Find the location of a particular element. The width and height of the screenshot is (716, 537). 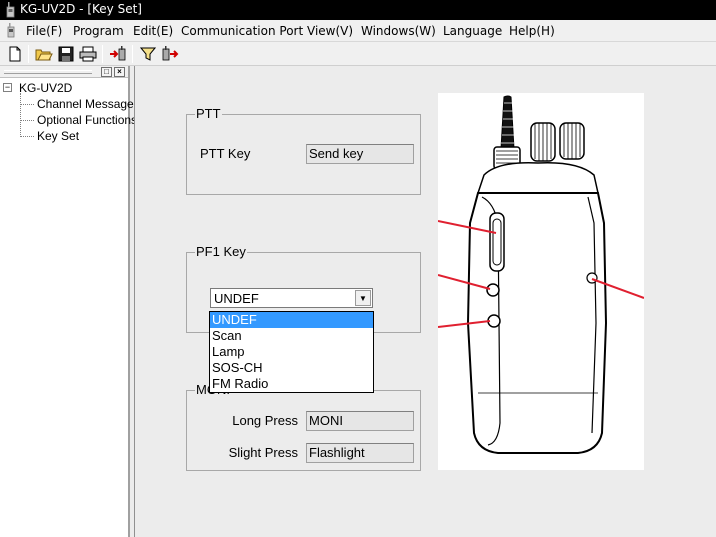

menu-communication-port: Communication Port is located at coordinates (242, 31).